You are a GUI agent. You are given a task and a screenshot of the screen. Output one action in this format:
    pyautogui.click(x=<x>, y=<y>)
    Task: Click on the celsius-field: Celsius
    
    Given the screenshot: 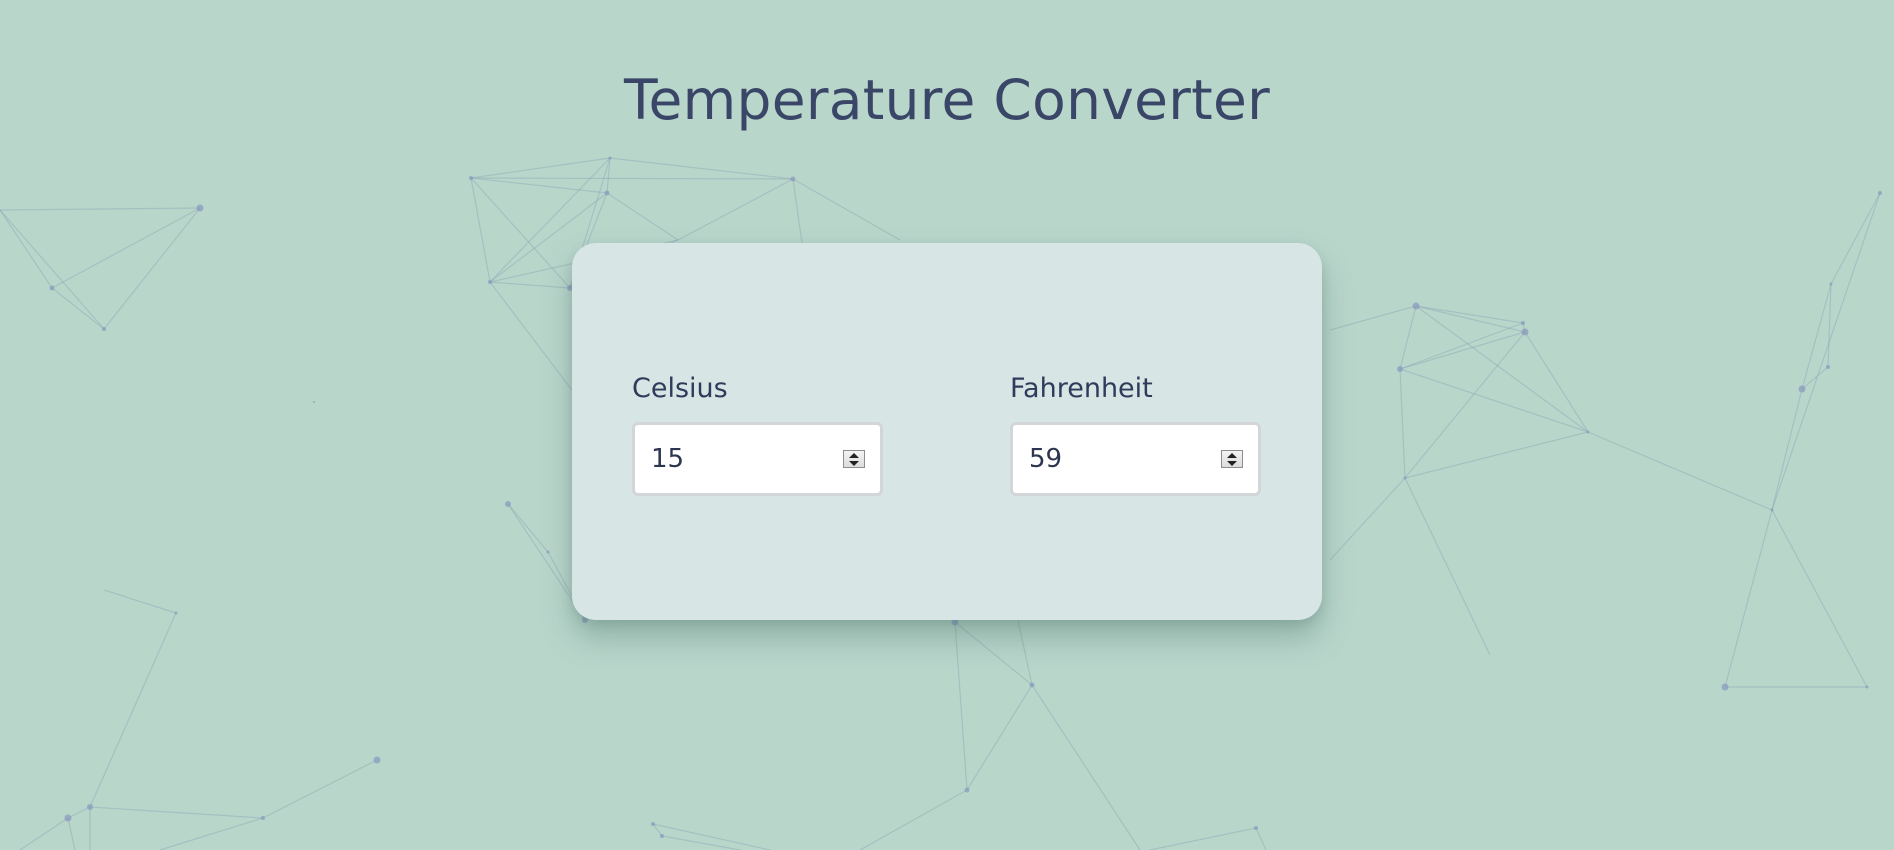 What is the action you would take?
    pyautogui.click(x=757, y=433)
    